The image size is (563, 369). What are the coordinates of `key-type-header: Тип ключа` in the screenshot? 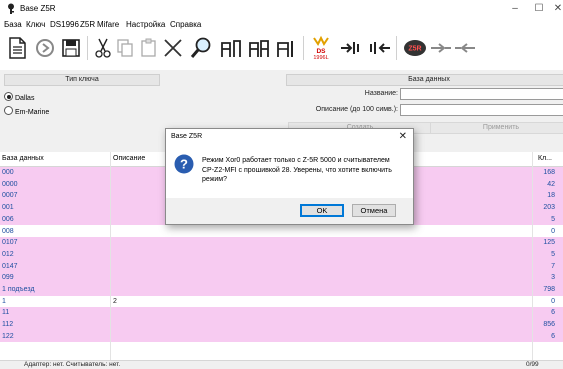 It's located at (82, 80).